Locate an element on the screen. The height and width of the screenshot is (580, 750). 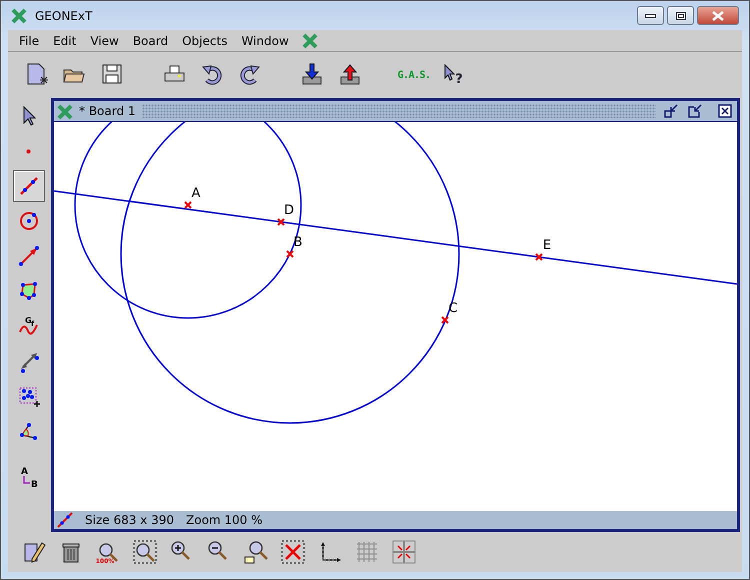
status-text: Size 683 x 390 is located at coordinates (129, 520).